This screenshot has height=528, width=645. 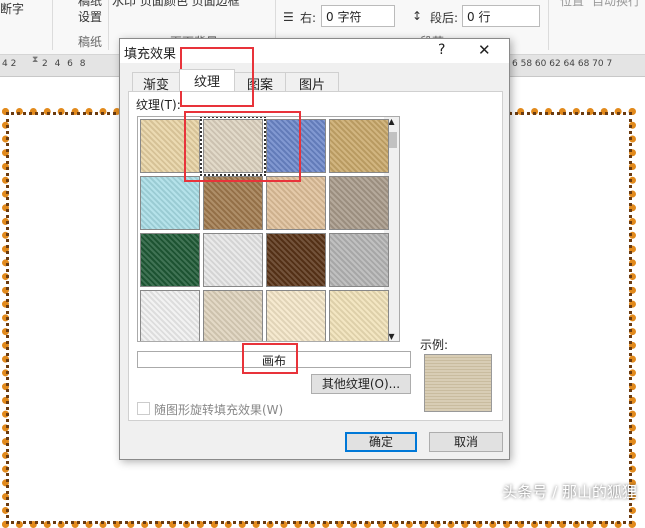 I want to click on manuscript-group-label: 稿纸, so click(x=90, y=42).